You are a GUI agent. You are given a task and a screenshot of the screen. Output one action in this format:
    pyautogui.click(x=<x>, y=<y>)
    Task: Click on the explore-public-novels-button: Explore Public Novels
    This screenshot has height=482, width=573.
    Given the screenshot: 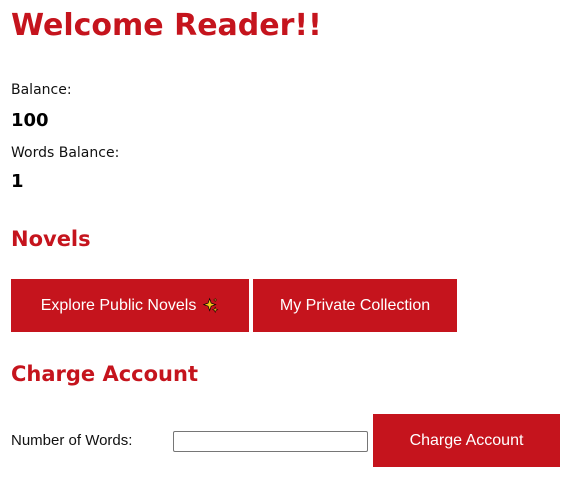 What is the action you would take?
    pyautogui.click(x=130, y=305)
    